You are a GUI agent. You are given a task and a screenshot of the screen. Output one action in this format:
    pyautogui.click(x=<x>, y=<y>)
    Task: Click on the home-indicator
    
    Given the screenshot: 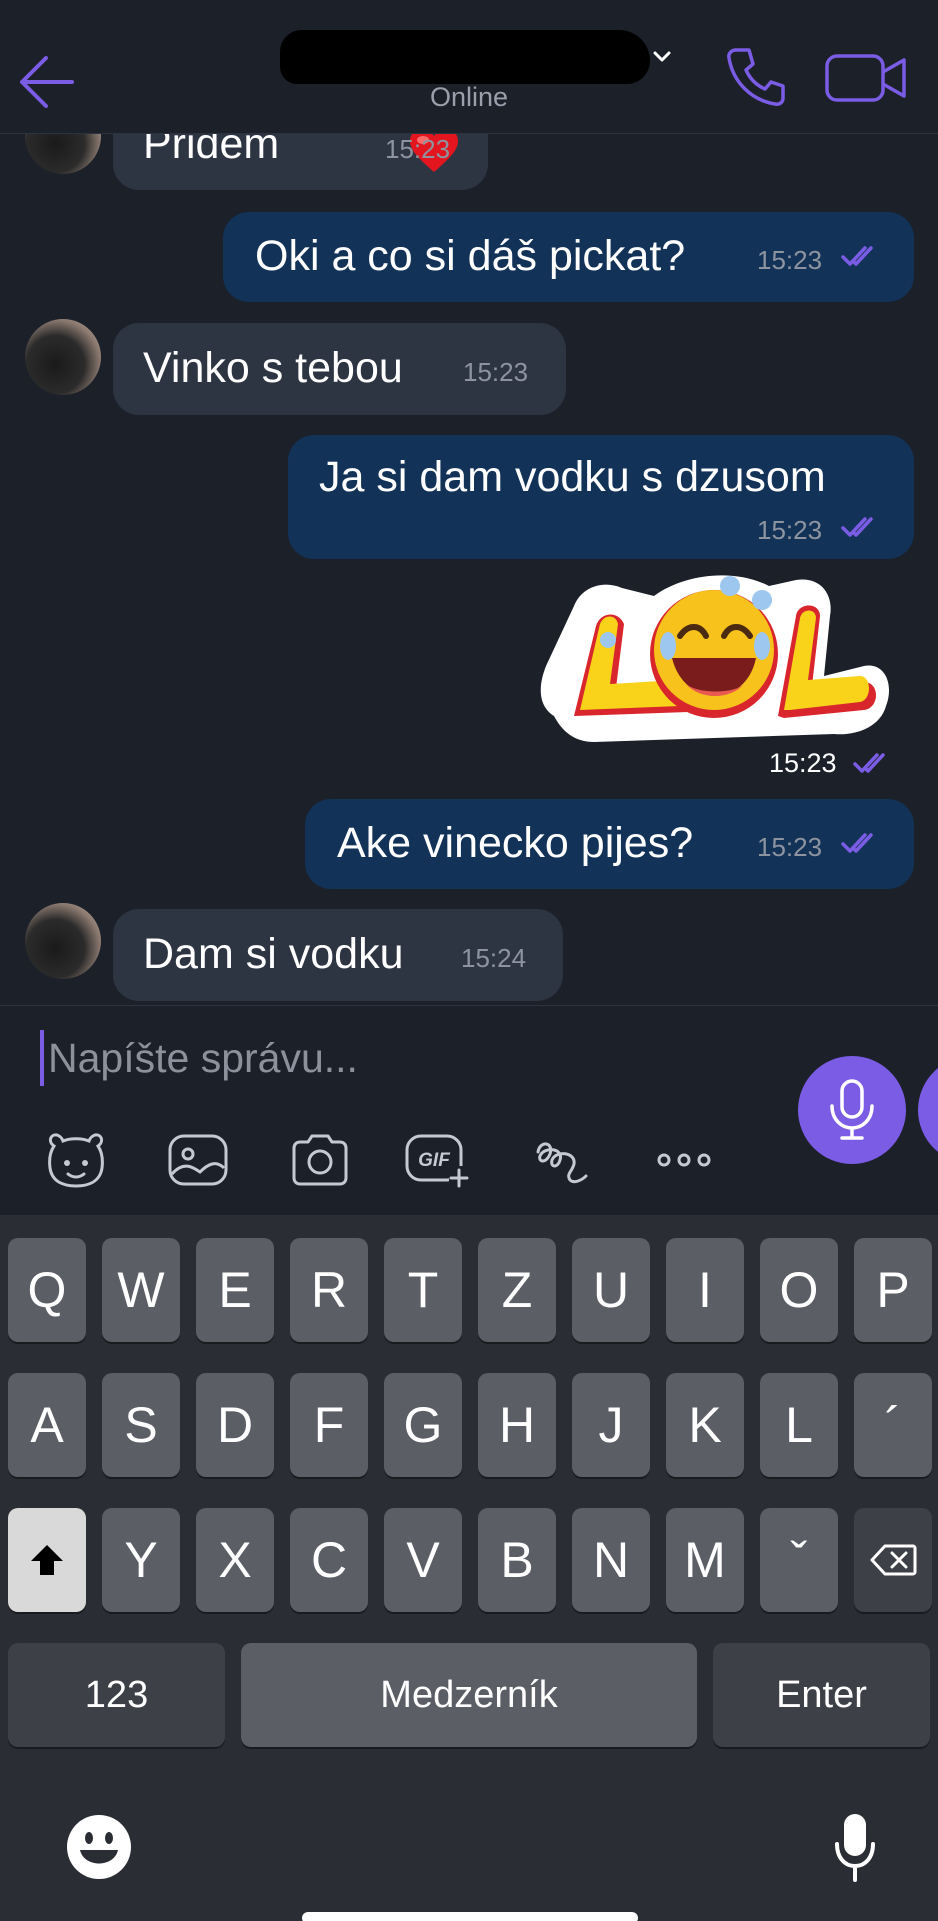 What is the action you would take?
    pyautogui.click(x=470, y=1916)
    